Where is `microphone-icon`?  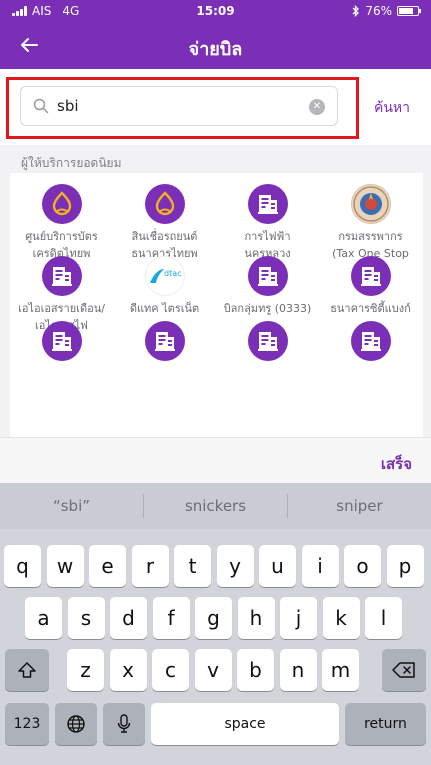 microphone-icon is located at coordinates (124, 723).